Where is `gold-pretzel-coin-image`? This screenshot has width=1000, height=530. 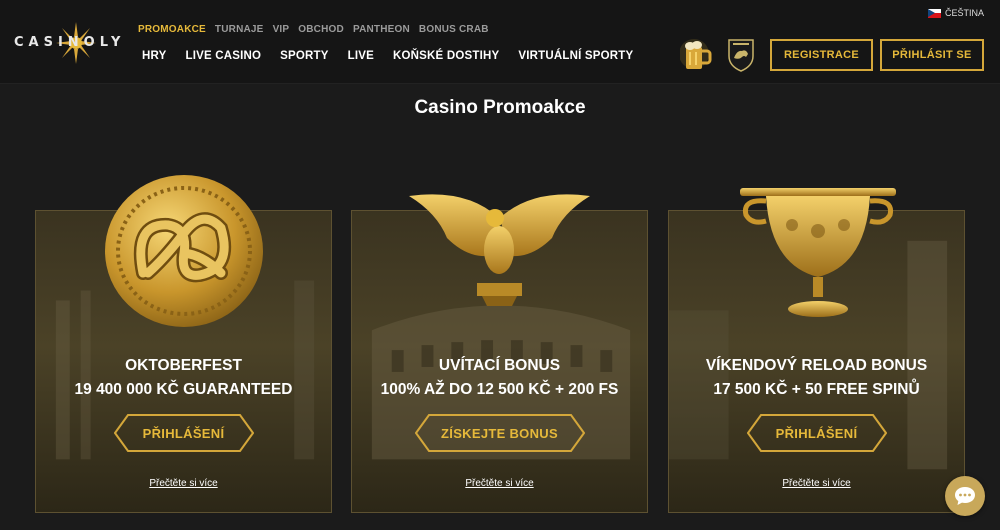 gold-pretzel-coin-image is located at coordinates (184, 251).